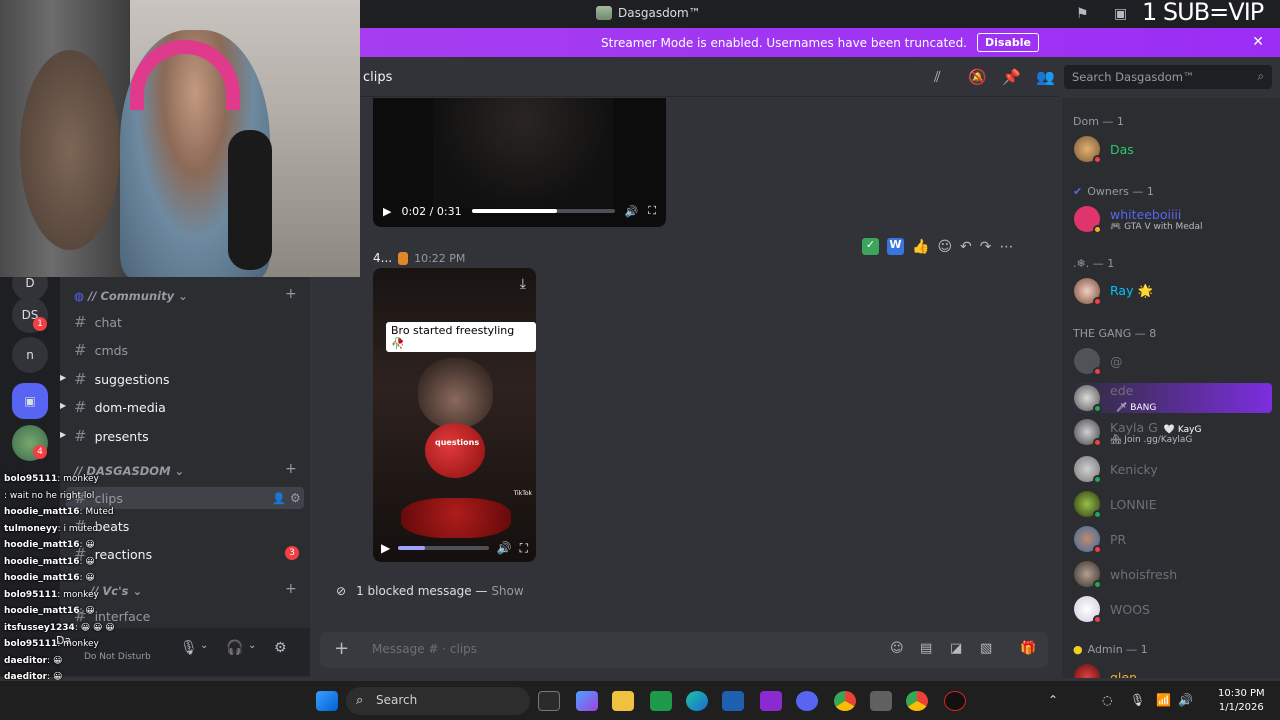 The height and width of the screenshot is (720, 1280). What do you see at coordinates (507, 591) in the screenshot?
I see `show-link: Show` at bounding box center [507, 591].